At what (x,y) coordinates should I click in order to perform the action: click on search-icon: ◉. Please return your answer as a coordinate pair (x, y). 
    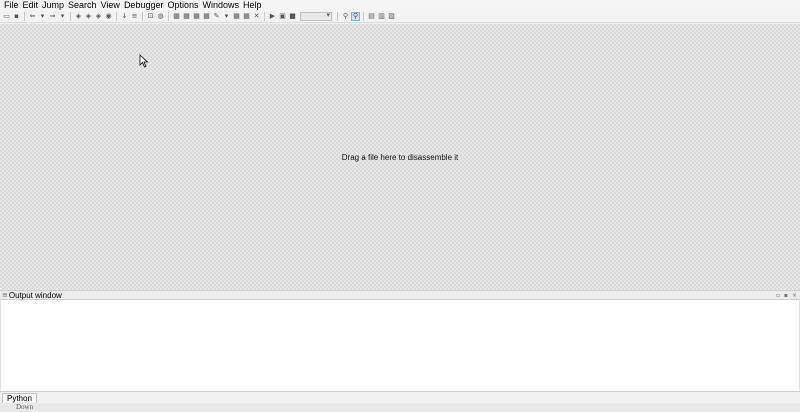
    Looking at the image, I should click on (108, 16).